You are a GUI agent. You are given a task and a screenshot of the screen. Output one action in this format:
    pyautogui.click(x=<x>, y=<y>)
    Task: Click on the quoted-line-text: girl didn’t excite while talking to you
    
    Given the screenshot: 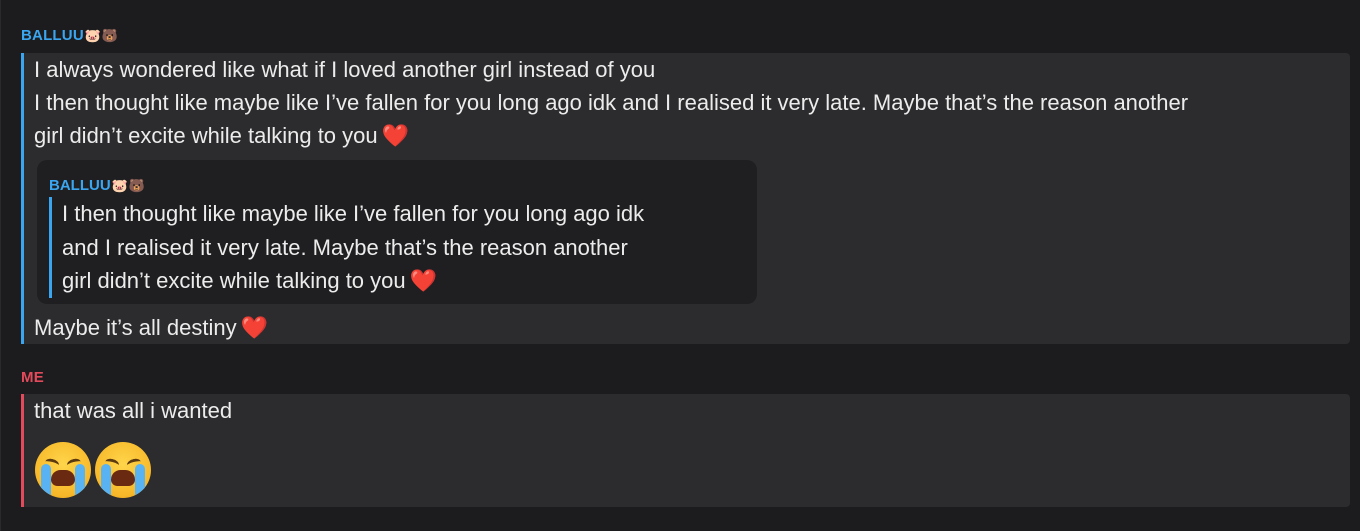 What is the action you would take?
    pyautogui.click(x=234, y=280)
    